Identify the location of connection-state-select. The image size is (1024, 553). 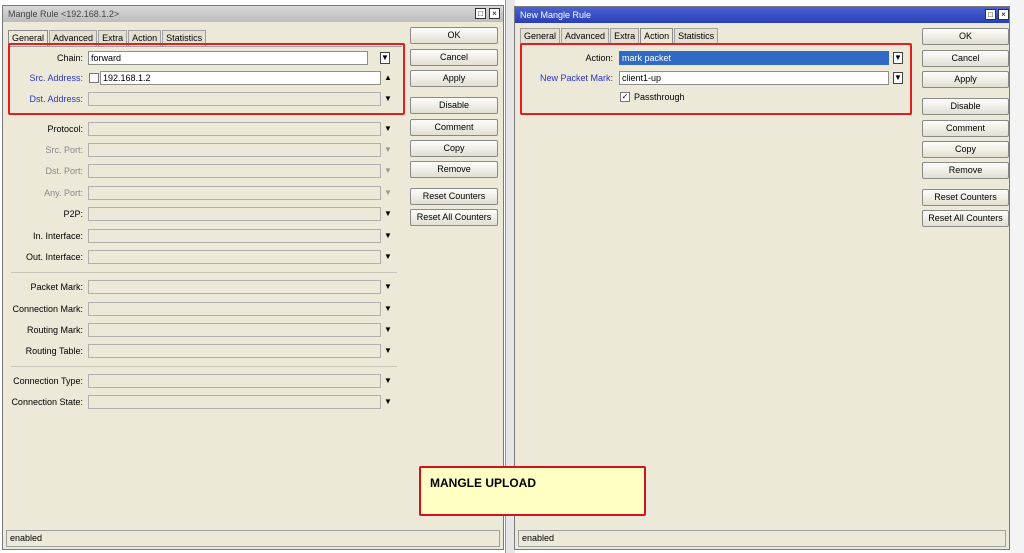
(234, 402).